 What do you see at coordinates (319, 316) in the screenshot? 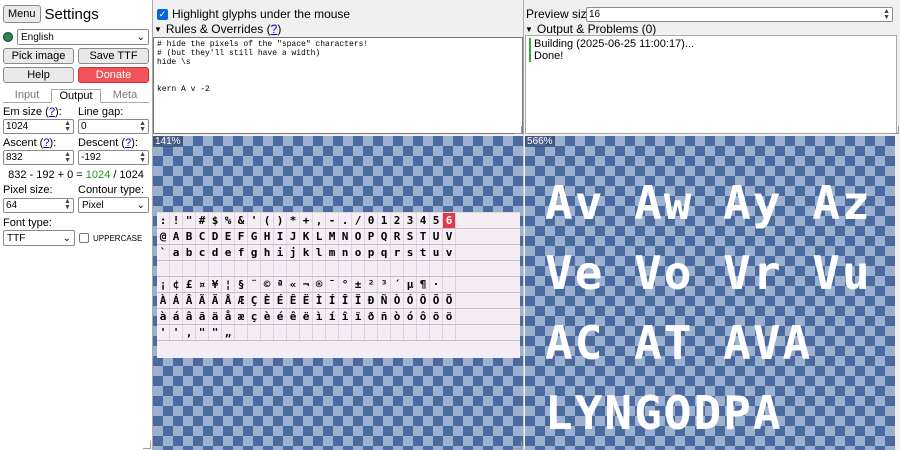
I see `glyph-cell: ì` at bounding box center [319, 316].